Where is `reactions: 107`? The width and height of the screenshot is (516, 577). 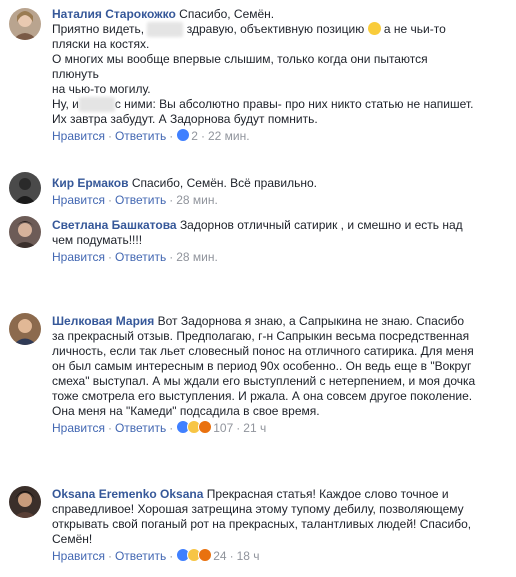 reactions: 107 is located at coordinates (204, 427).